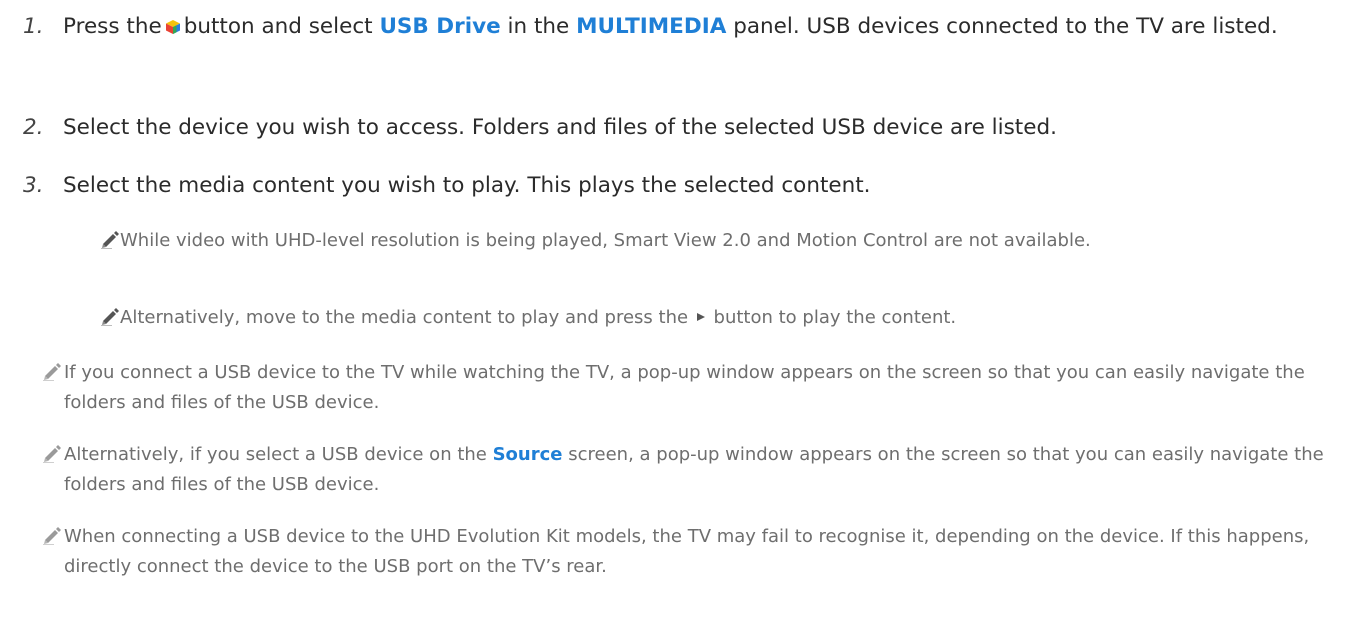 The width and height of the screenshot is (1349, 619). What do you see at coordinates (835, 317) in the screenshot?
I see `note-text-part: button to play the content.` at bounding box center [835, 317].